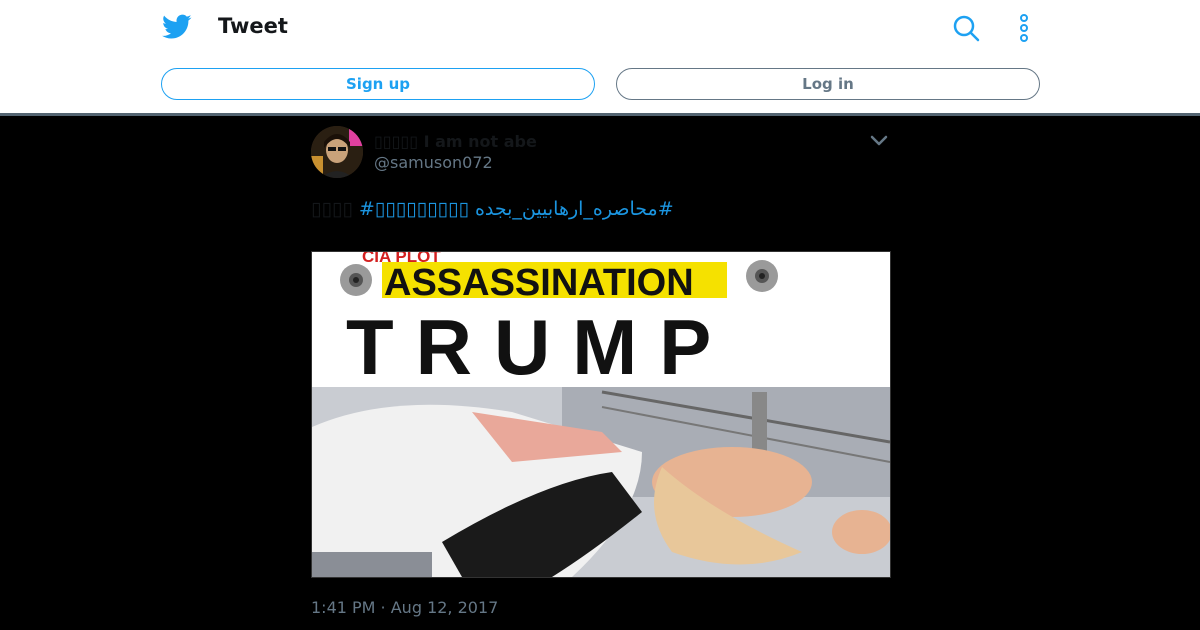 The height and width of the screenshot is (630, 1200). Describe the element at coordinates (343, 607) in the screenshot. I see `tweet-time: 1:41 PM` at that location.